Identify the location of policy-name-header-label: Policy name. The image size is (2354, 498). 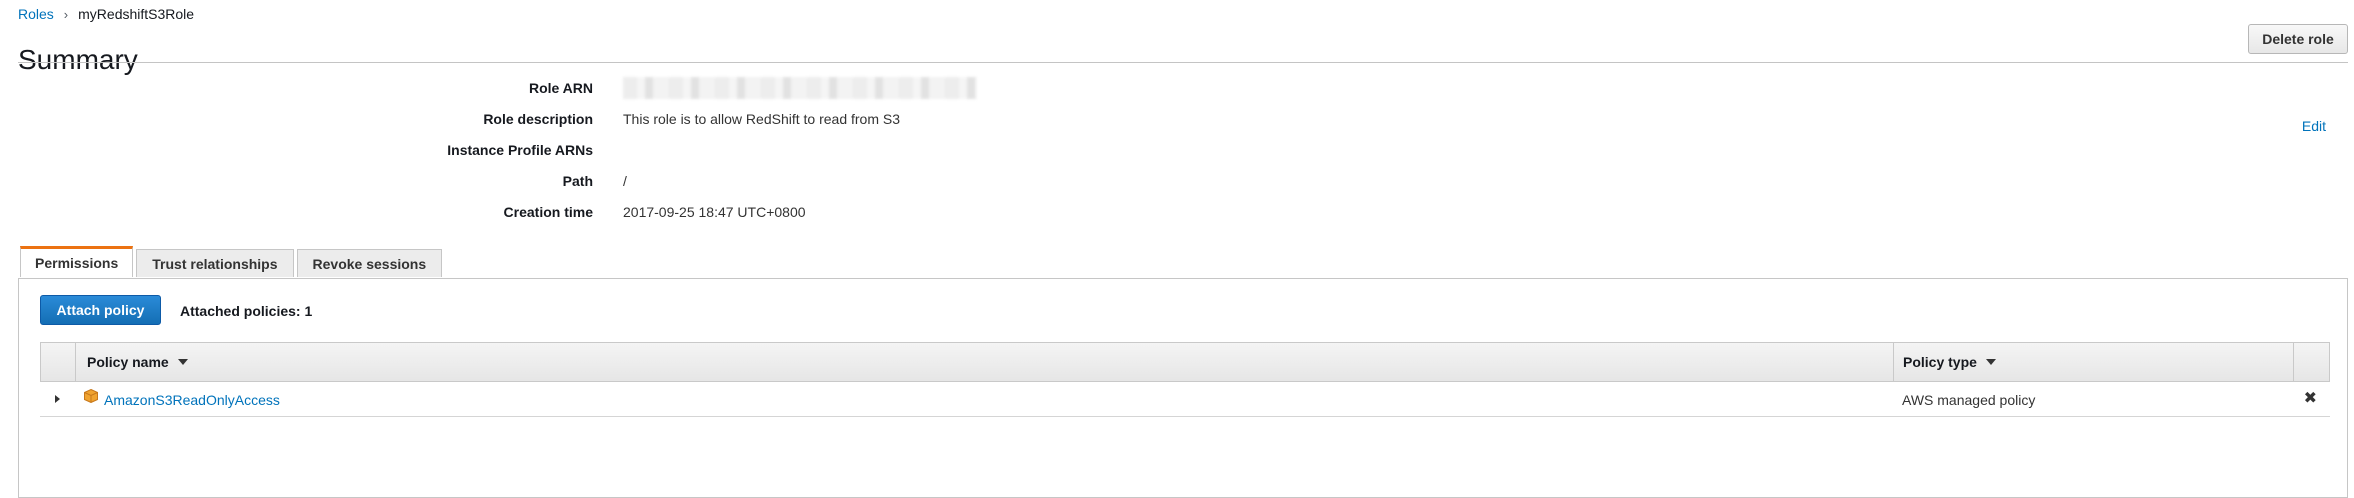
(128, 362).